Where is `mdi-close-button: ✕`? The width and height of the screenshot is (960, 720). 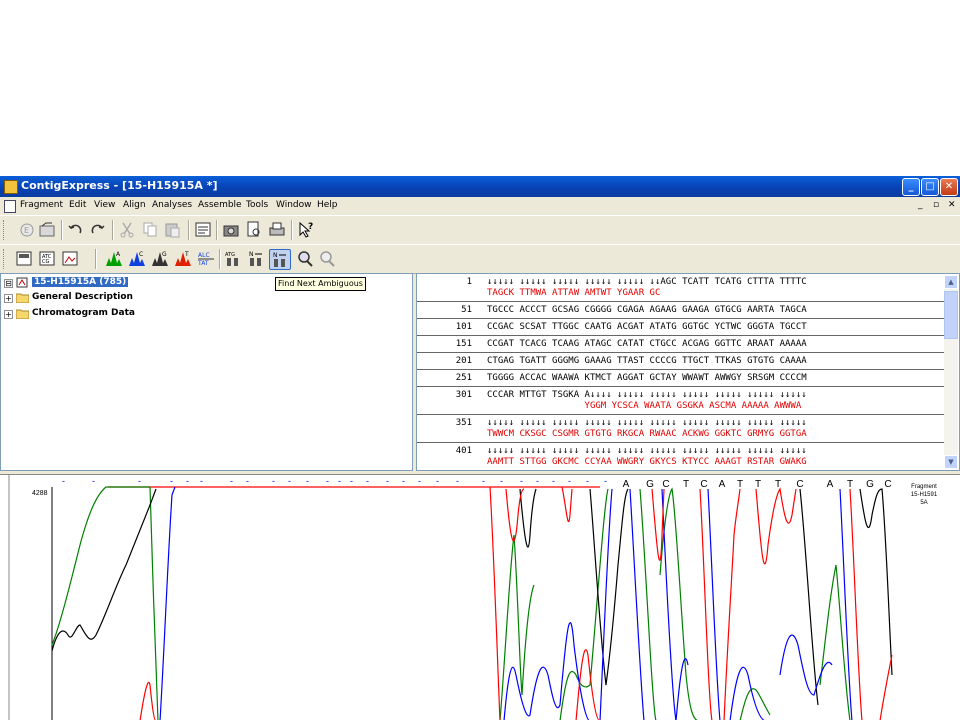
mdi-close-button: ✕ is located at coordinates (952, 205).